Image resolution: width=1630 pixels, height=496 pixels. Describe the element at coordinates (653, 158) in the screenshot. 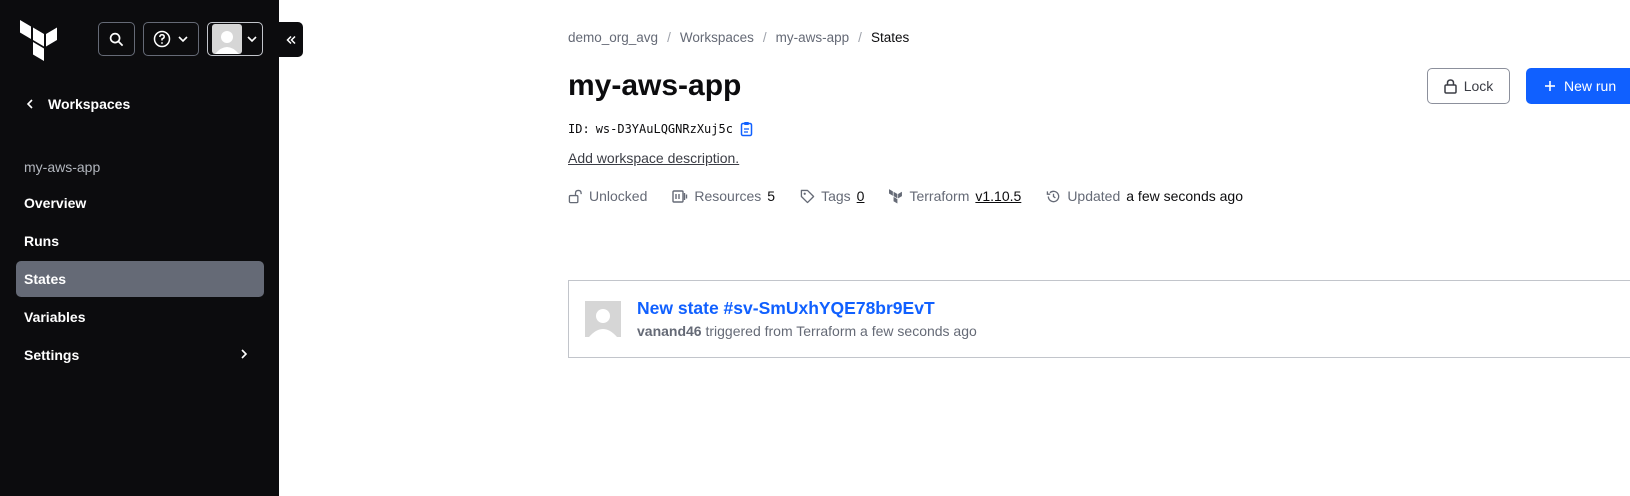

I see `add-description-link: Add workspace description.` at that location.